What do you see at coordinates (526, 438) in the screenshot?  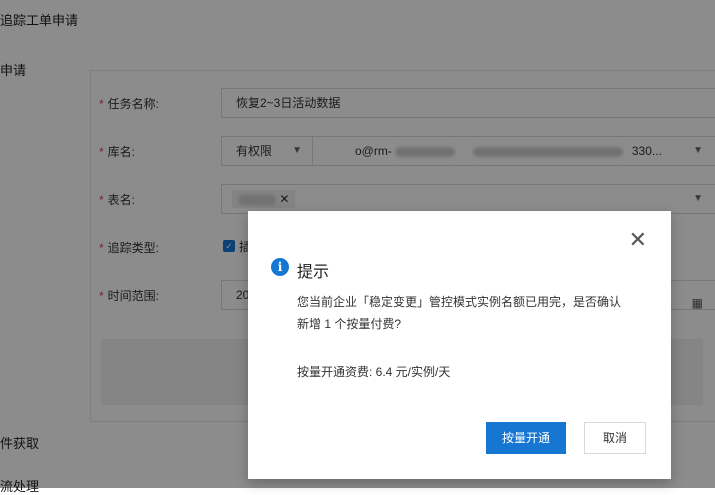 I see `confirm-button: 按量开通` at bounding box center [526, 438].